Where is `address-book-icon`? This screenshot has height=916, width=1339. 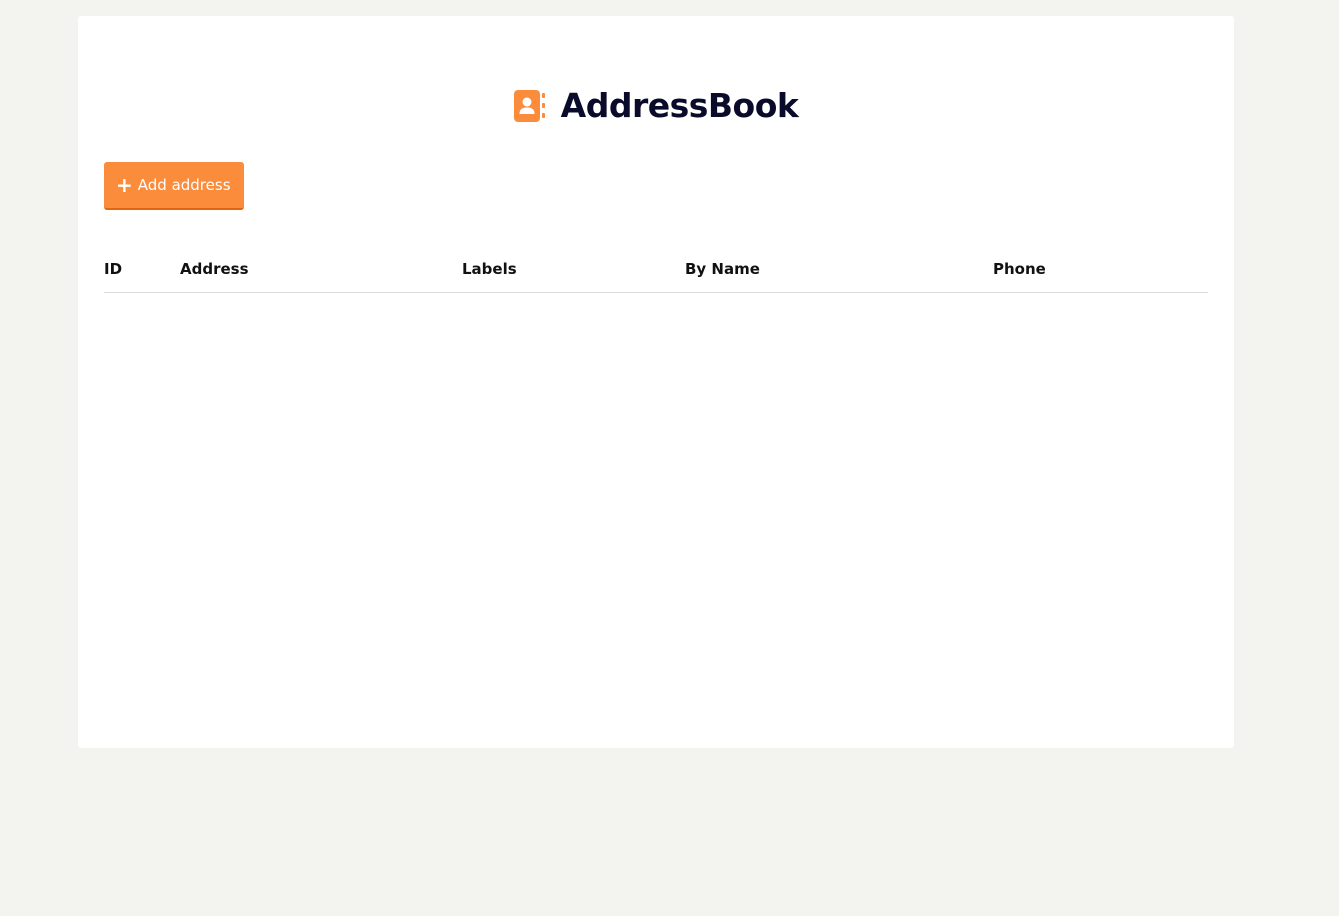 address-book-icon is located at coordinates (530, 106).